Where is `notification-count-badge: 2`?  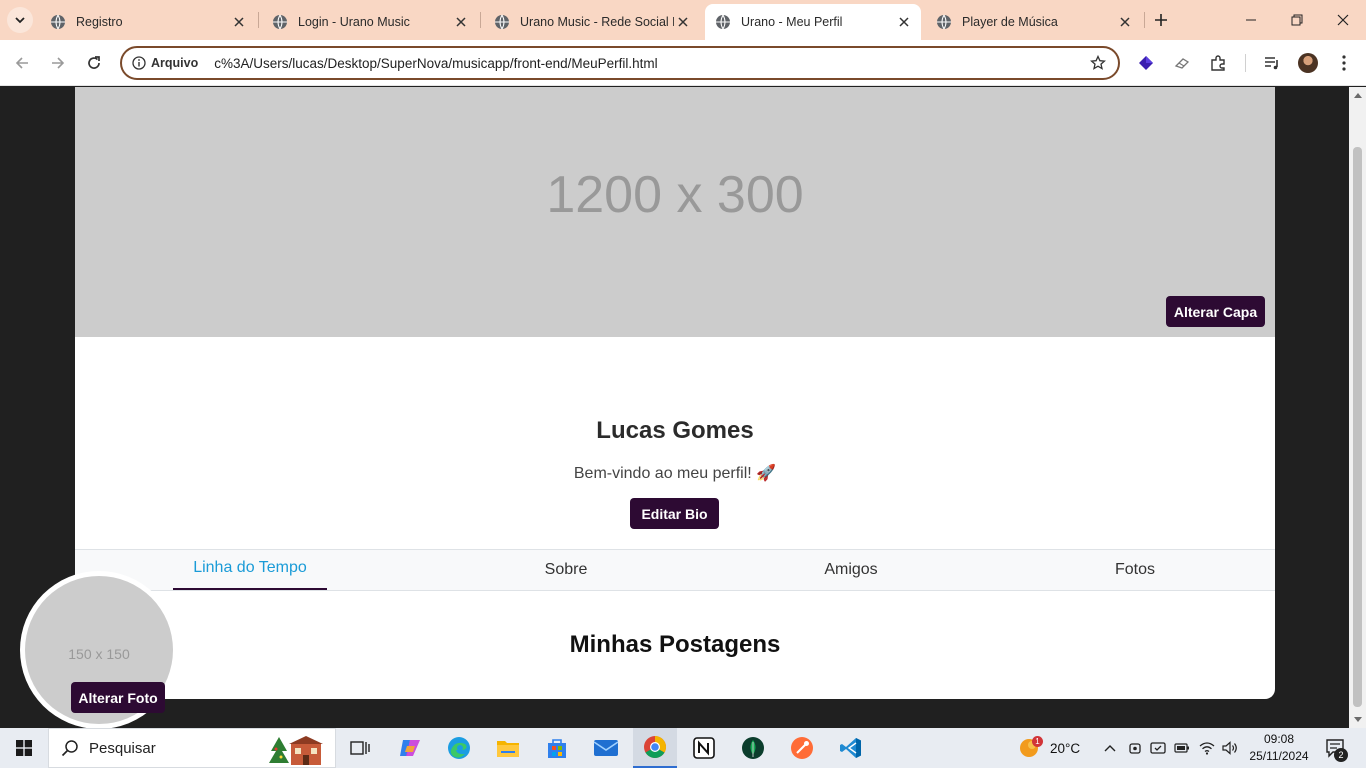
notification-count-badge: 2 is located at coordinates (1341, 755).